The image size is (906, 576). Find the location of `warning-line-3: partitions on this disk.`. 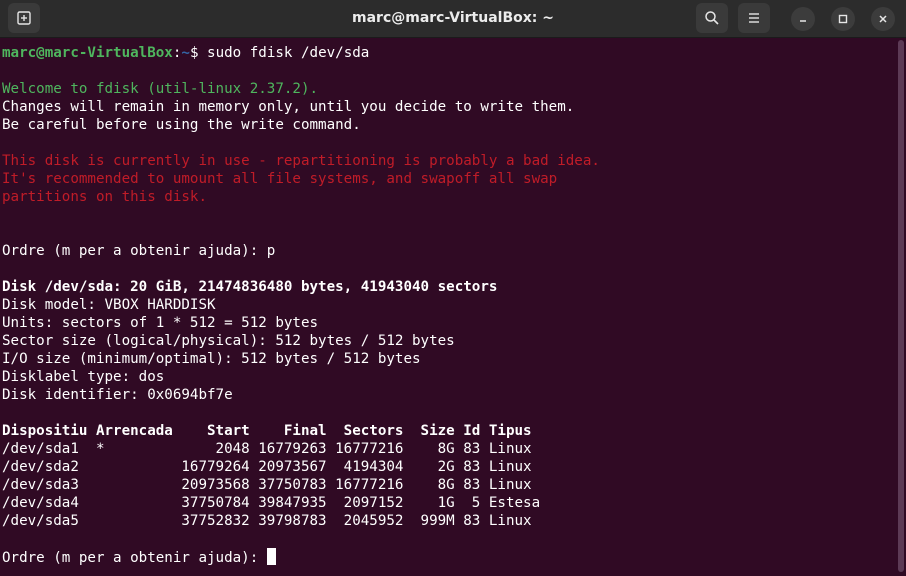

warning-line-3: partitions on this disk. is located at coordinates (104, 197).